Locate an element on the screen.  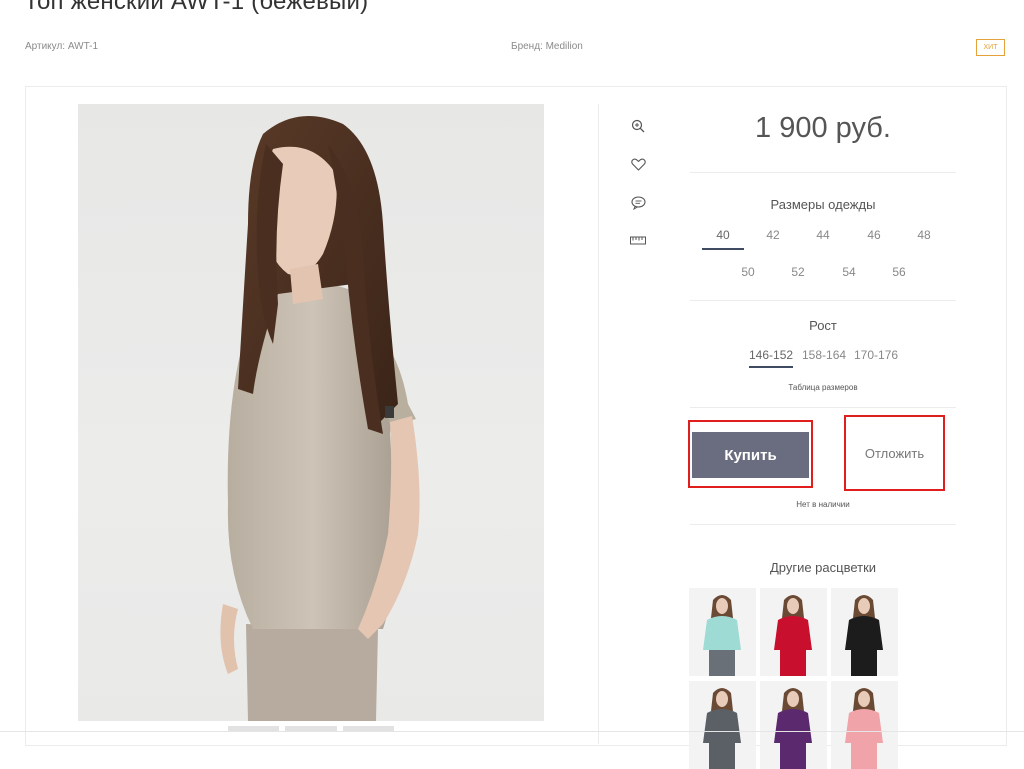
size-option-56: 56 is located at coordinates (899, 272).